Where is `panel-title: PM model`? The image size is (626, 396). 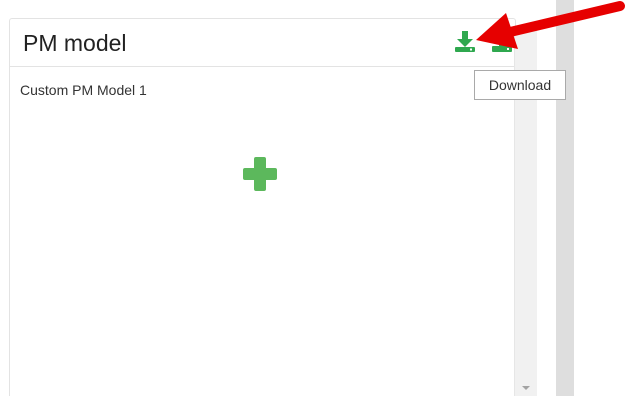 panel-title: PM model is located at coordinates (75, 43).